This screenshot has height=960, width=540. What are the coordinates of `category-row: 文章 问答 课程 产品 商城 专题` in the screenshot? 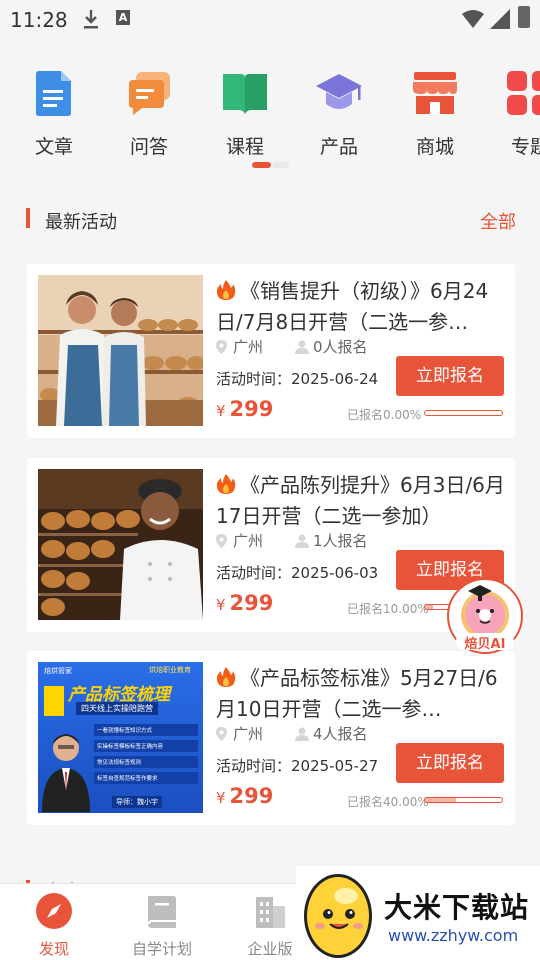 It's located at (270, 109).